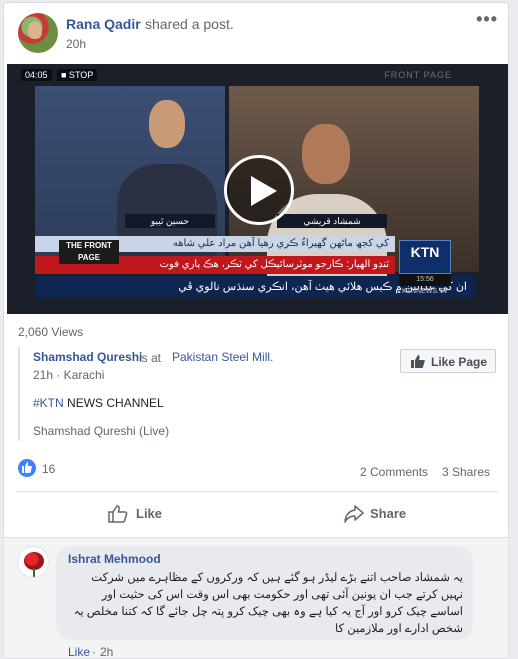  I want to click on action-divider, so click(257, 491).